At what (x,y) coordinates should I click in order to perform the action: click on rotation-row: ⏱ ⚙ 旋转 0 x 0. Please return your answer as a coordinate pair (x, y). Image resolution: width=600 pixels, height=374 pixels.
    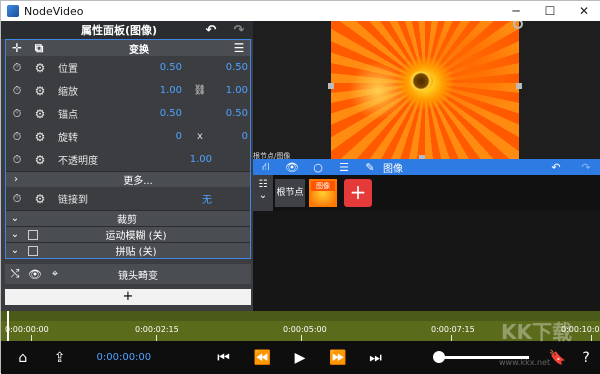
    Looking at the image, I should click on (128, 136).